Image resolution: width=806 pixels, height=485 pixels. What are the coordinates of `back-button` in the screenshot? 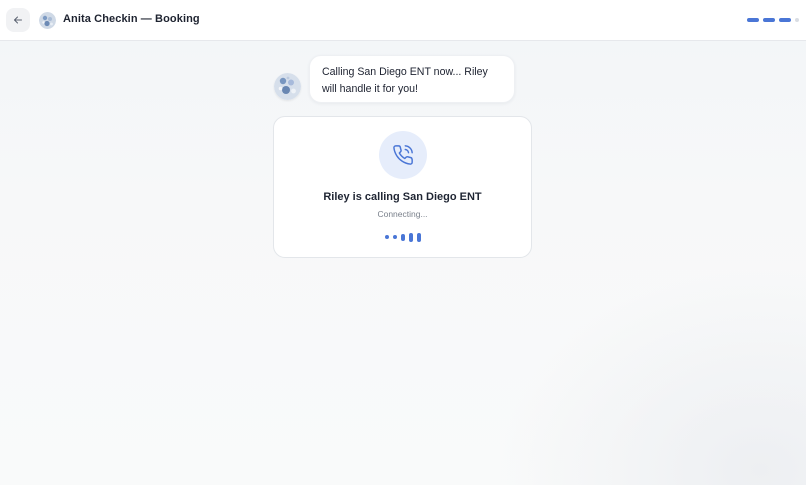 It's located at (18, 20).